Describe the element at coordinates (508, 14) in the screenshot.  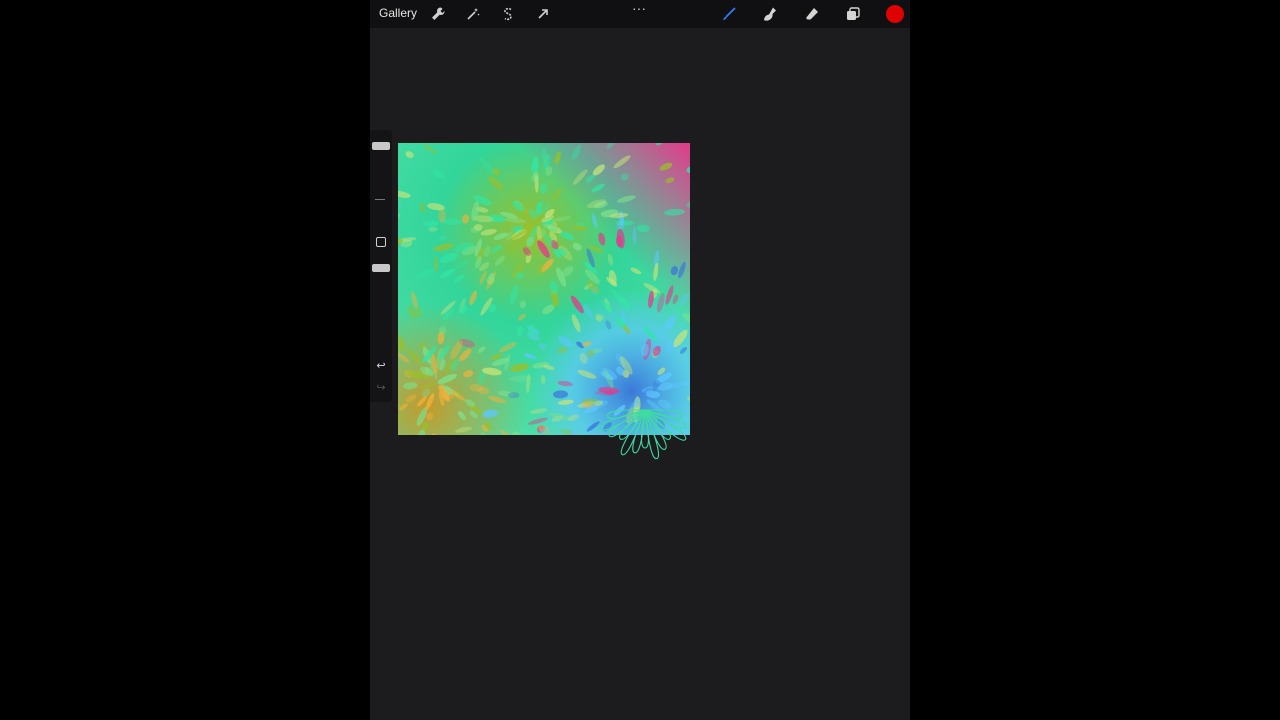
I see `selection-s-icon` at that location.